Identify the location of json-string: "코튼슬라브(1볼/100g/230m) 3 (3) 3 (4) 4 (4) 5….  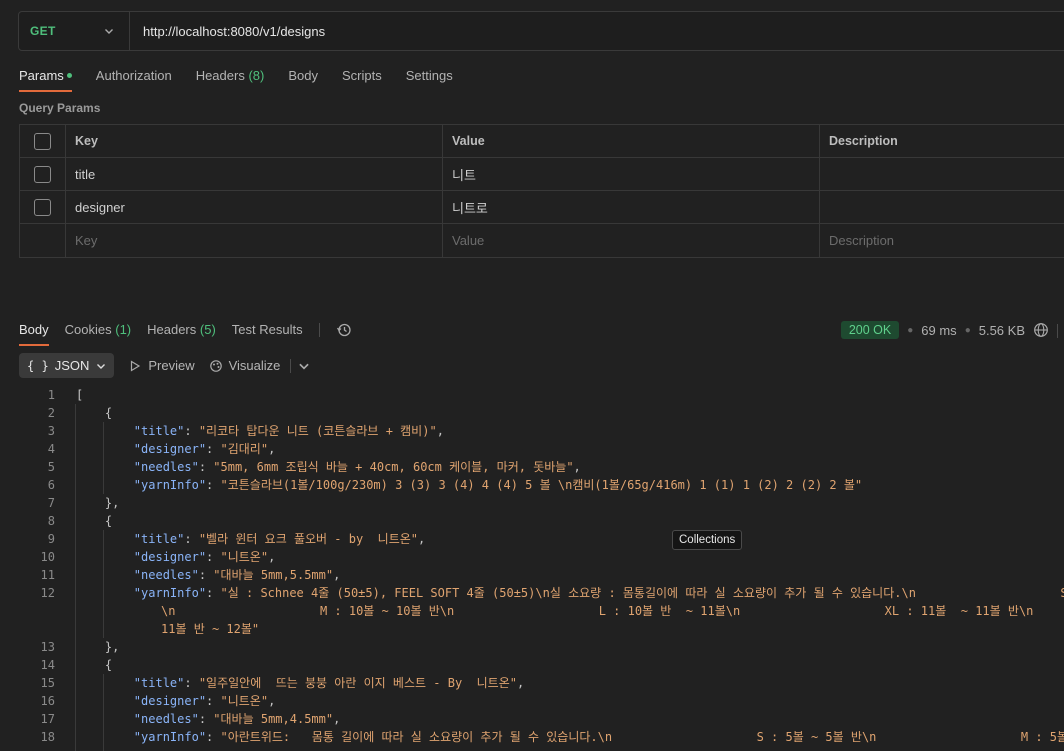
(541, 485).